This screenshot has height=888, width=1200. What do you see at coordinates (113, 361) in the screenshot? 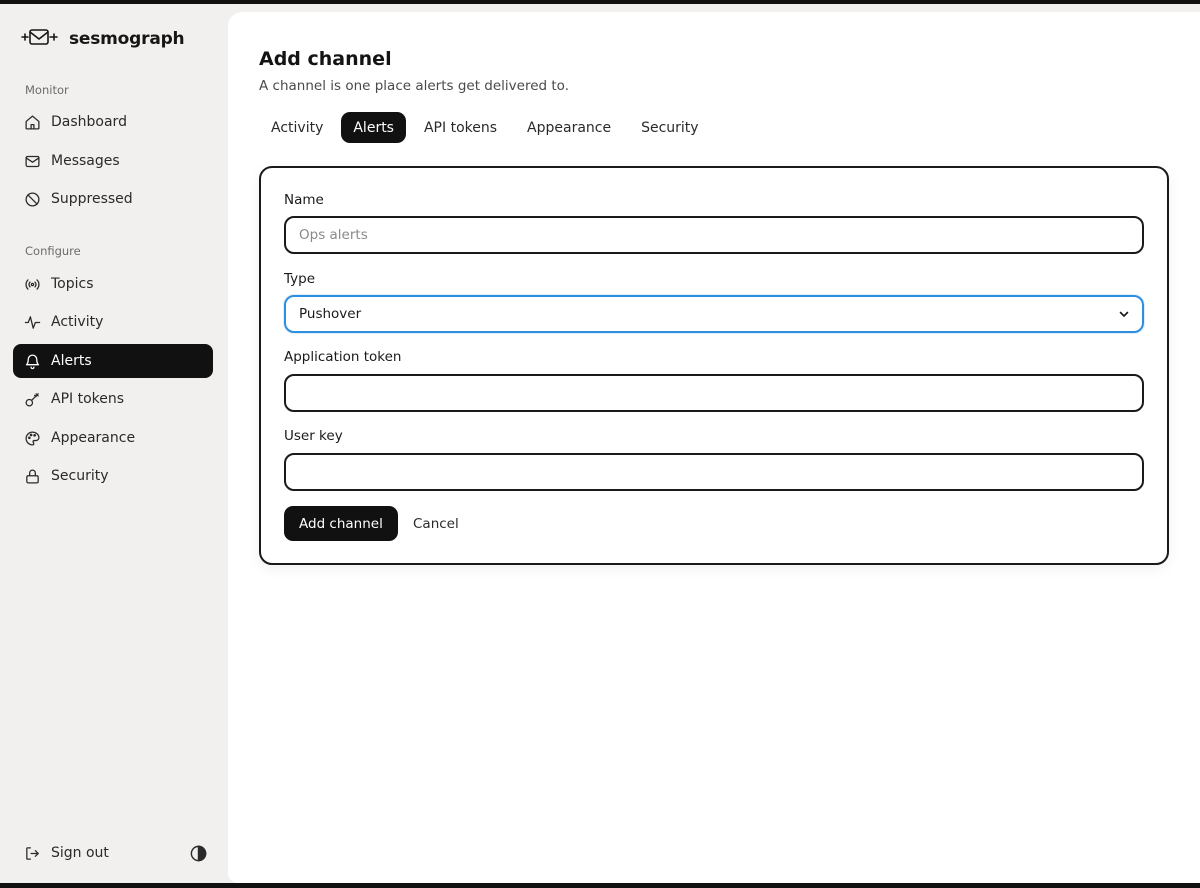
I see `sidebar-item-alerts: Alerts` at bounding box center [113, 361].